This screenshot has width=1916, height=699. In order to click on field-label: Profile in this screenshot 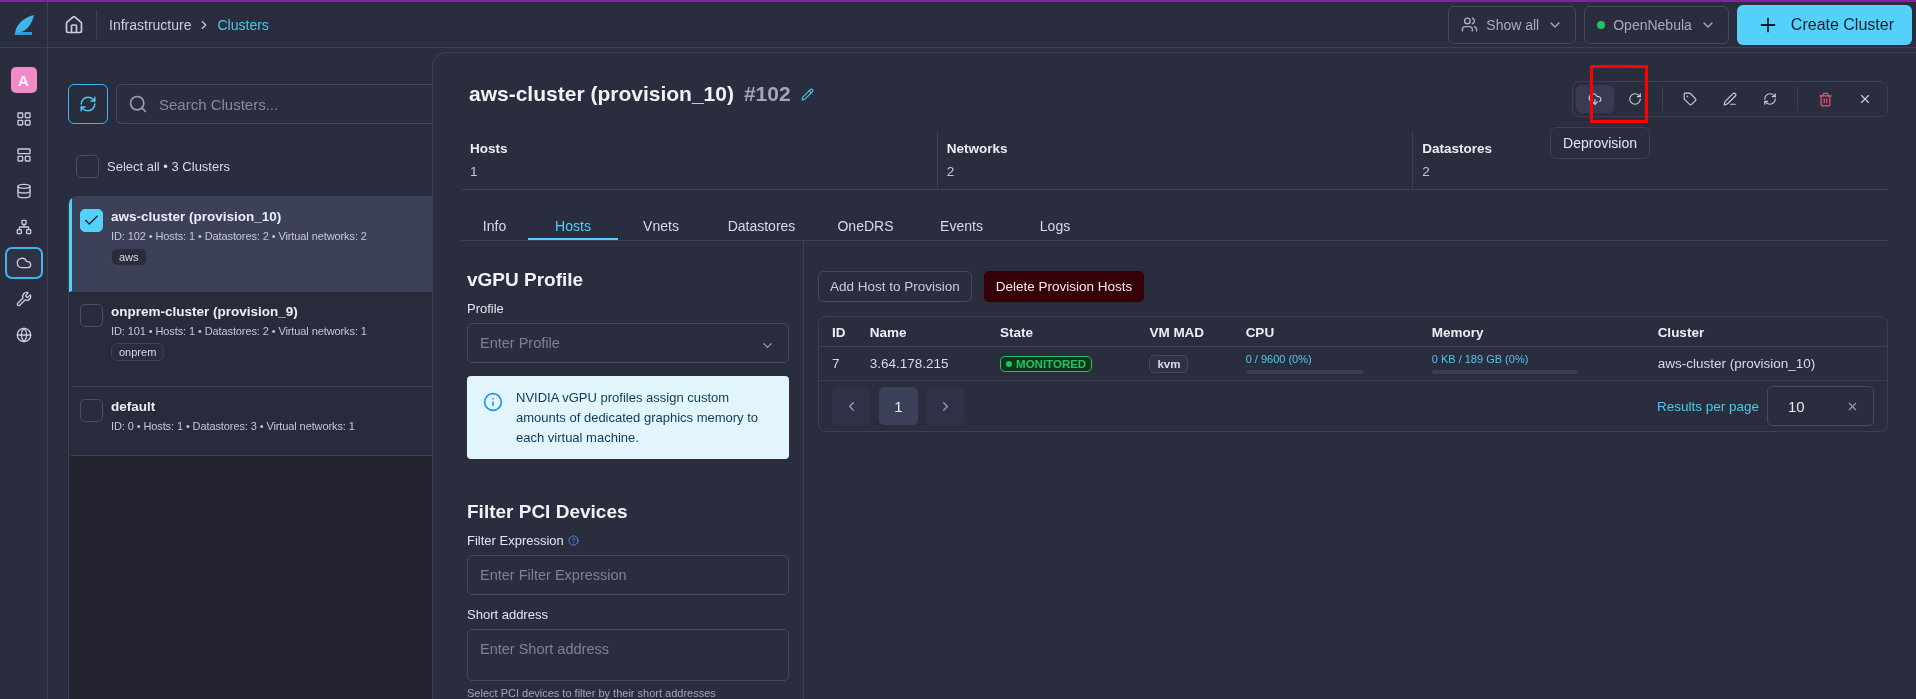, I will do `click(485, 308)`.